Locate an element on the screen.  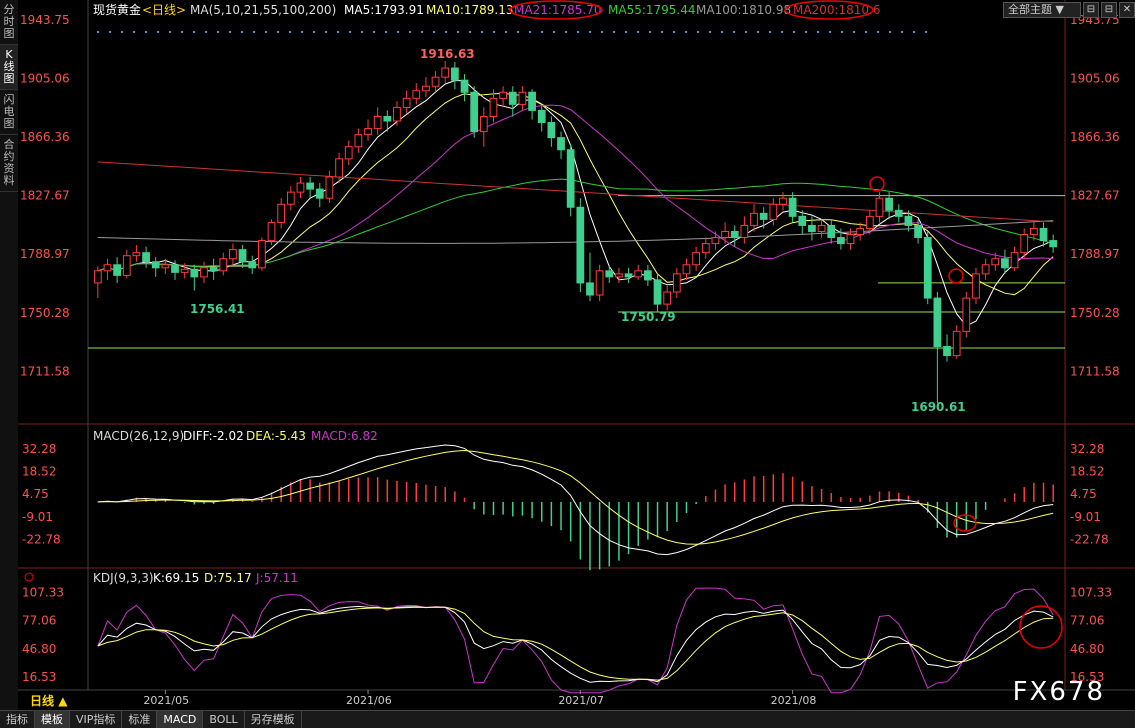
price-tick-right: 1711.58 is located at coordinates (1095, 371).